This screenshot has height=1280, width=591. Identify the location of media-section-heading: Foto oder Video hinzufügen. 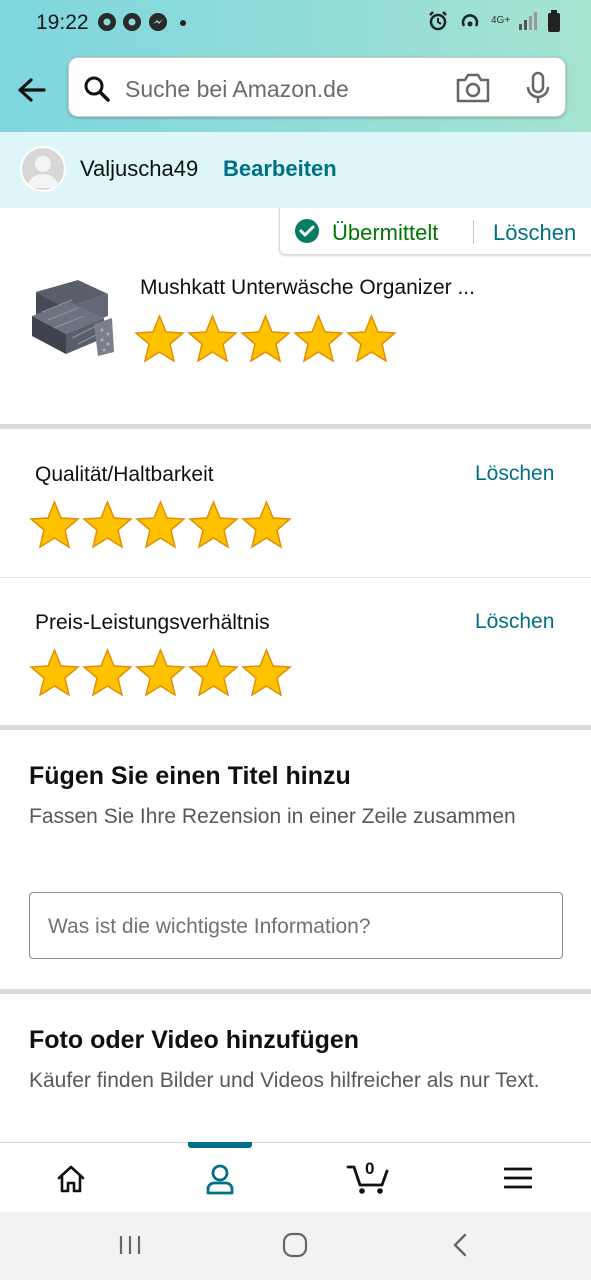
(194, 1040).